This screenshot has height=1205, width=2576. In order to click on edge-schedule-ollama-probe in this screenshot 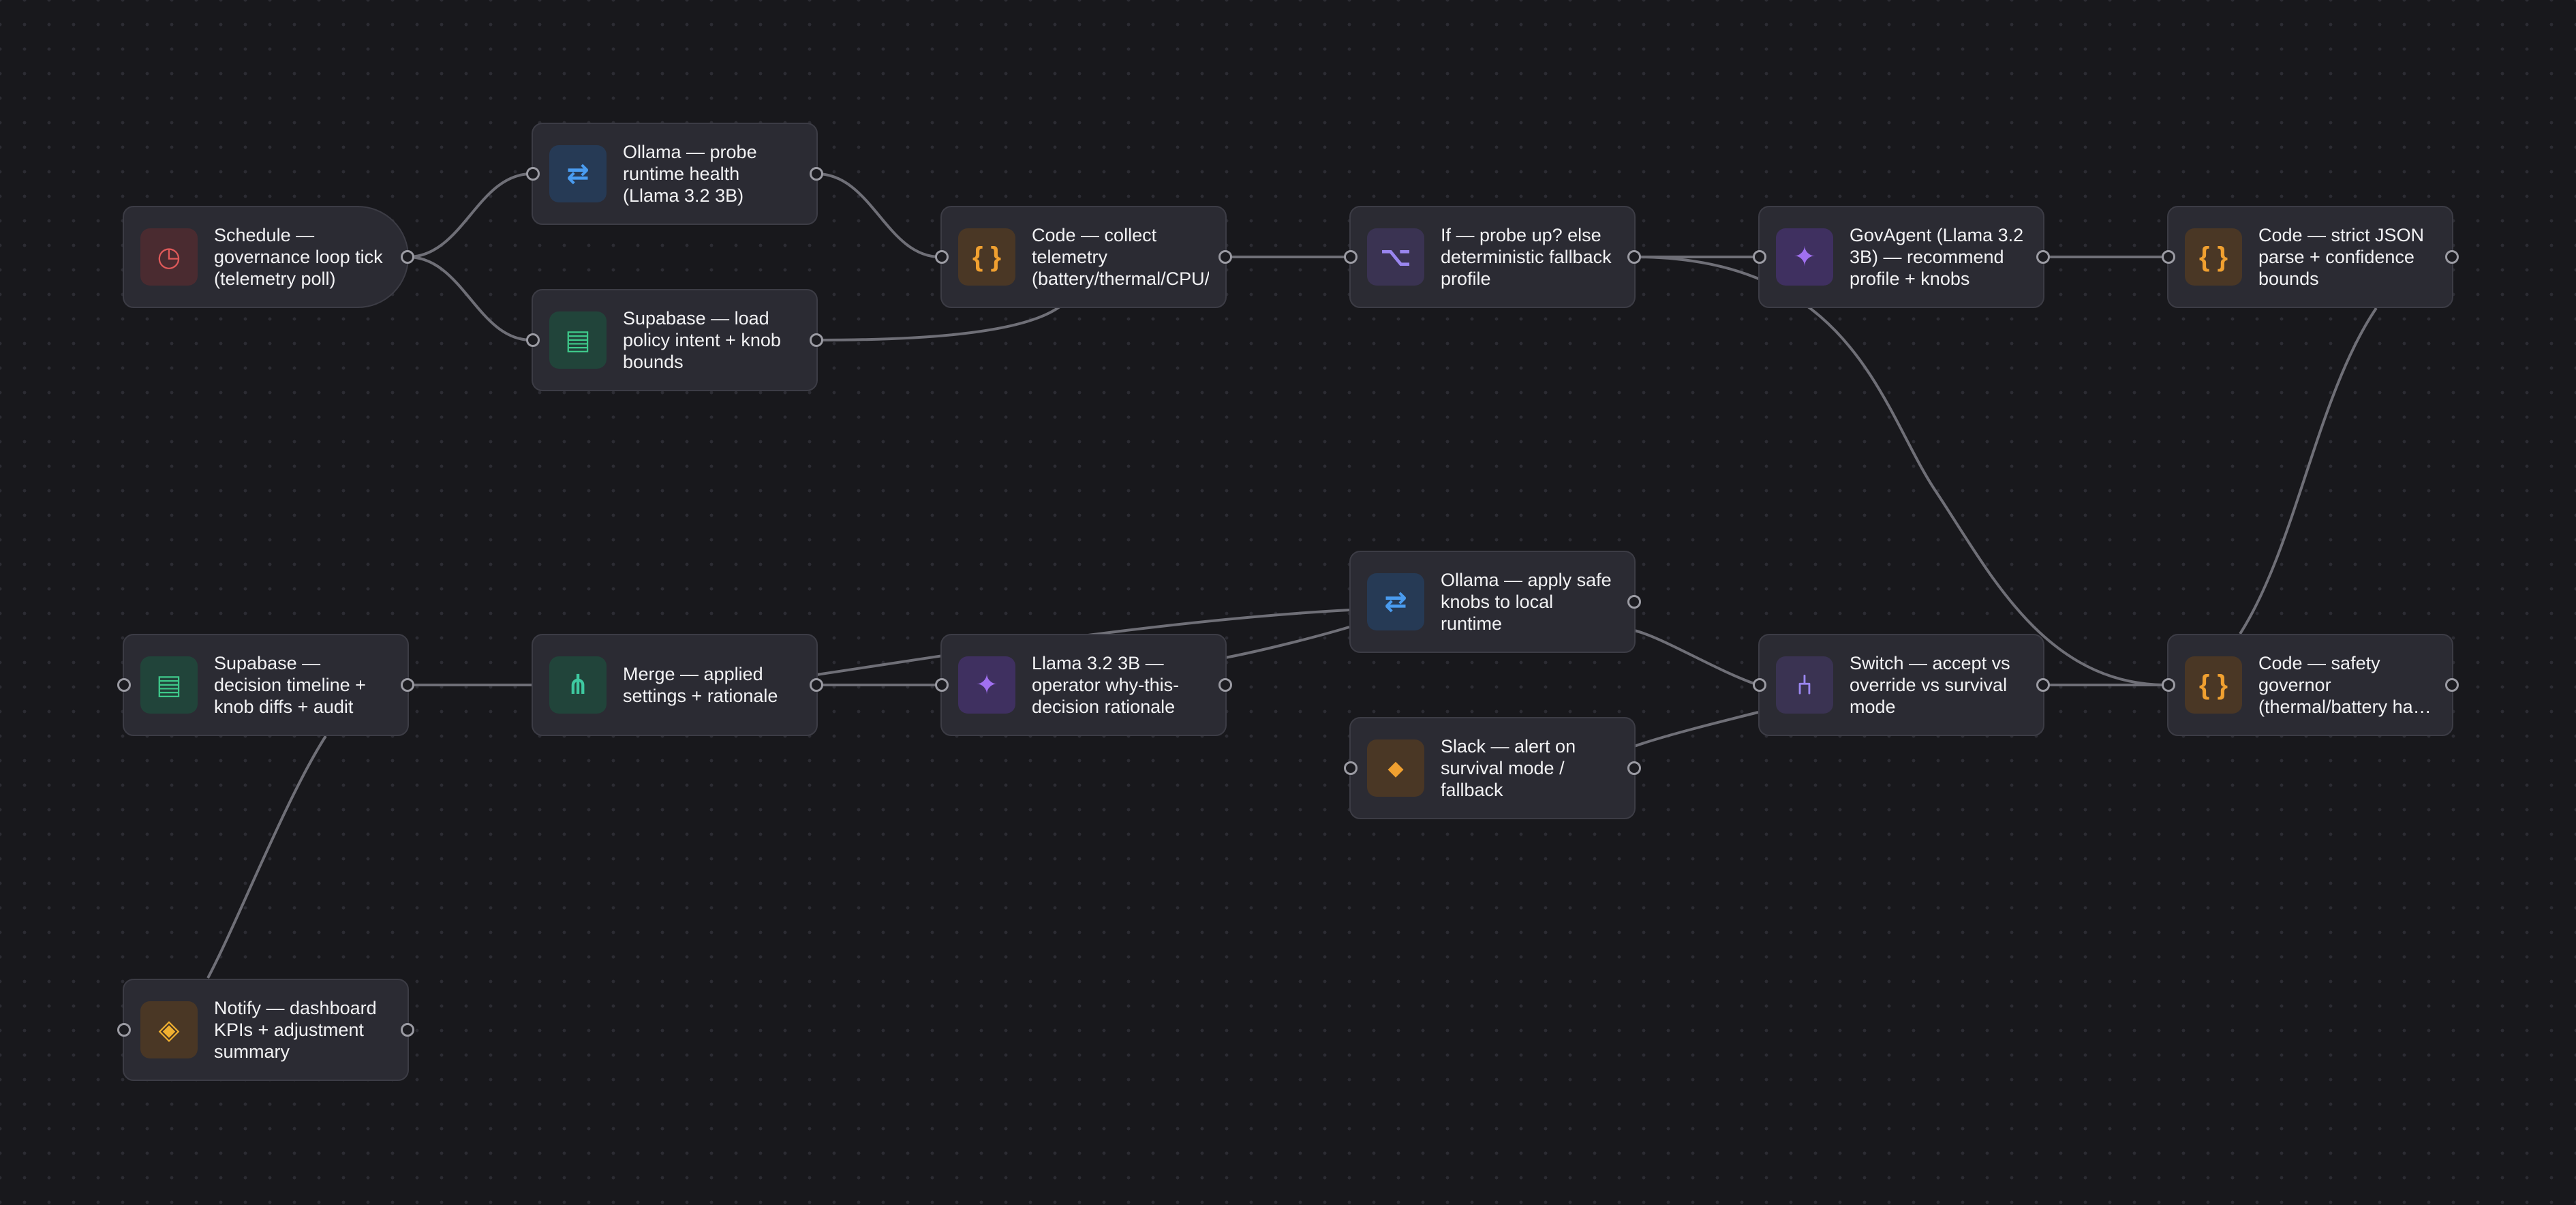, I will do `click(469, 215)`.